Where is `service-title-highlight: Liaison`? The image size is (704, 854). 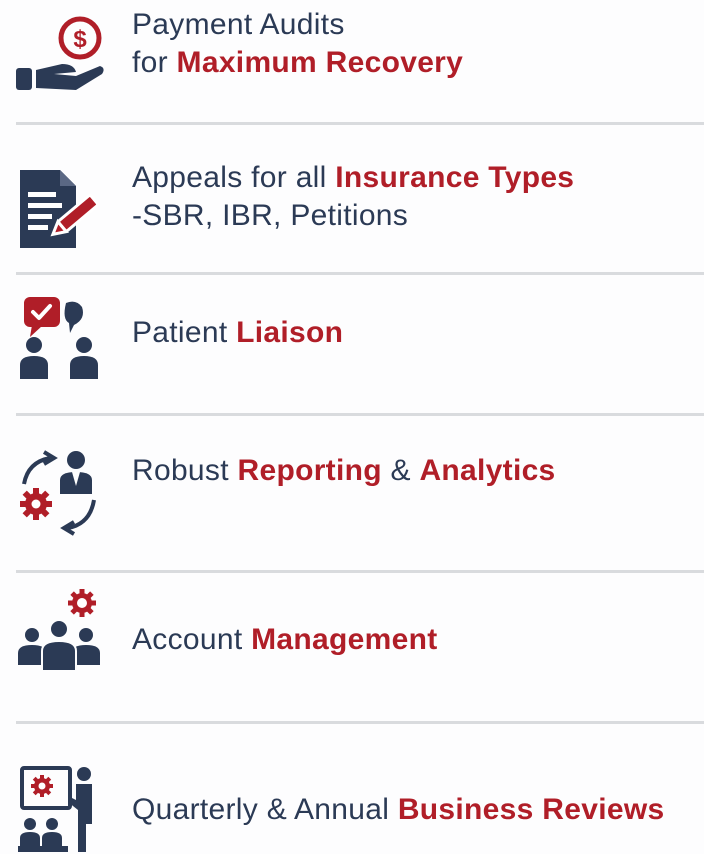
service-title-highlight: Liaison is located at coordinates (290, 332).